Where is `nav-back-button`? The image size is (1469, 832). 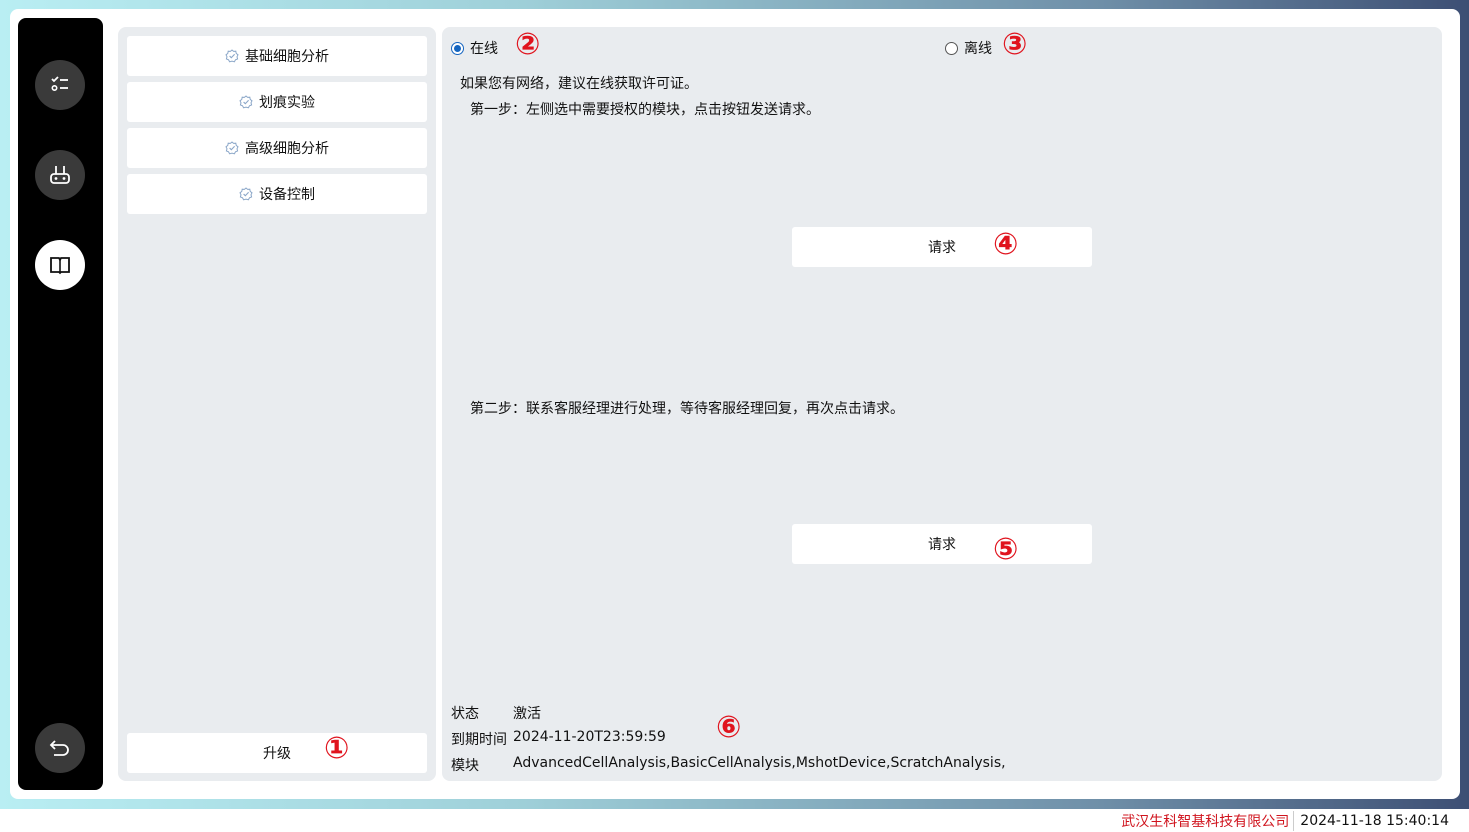
nav-back-button is located at coordinates (60, 748).